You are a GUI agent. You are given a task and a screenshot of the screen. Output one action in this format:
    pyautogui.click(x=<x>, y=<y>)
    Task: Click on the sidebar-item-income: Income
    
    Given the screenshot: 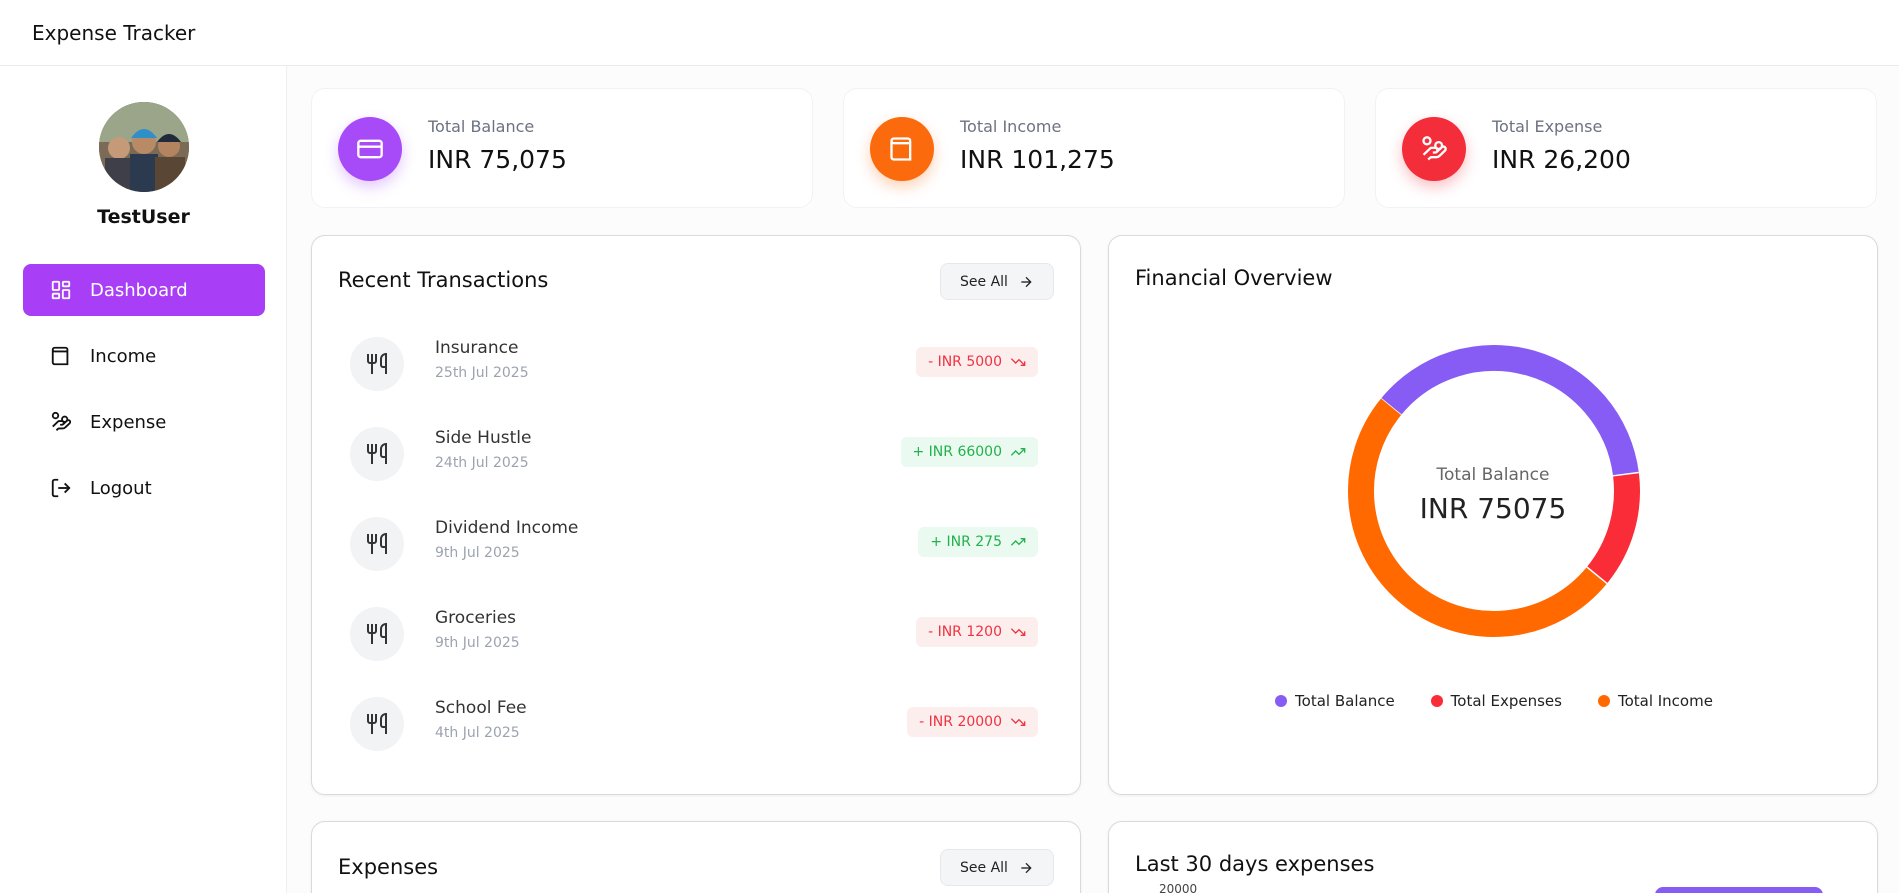 What is the action you would take?
    pyautogui.click(x=144, y=356)
    